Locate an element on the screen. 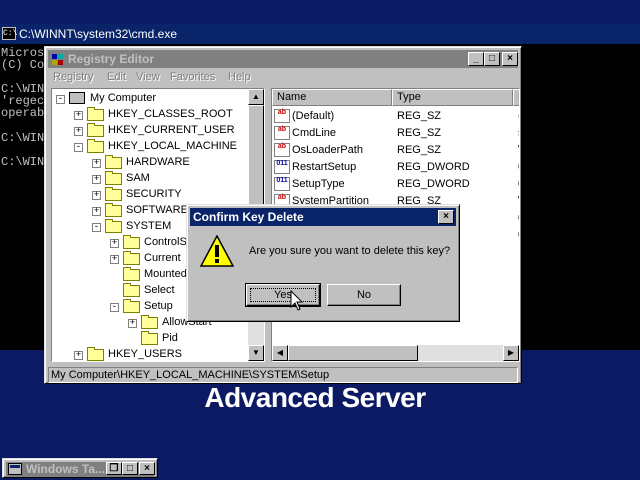 The image size is (640, 480). tree-node-label: ControlS is located at coordinates (165, 242).